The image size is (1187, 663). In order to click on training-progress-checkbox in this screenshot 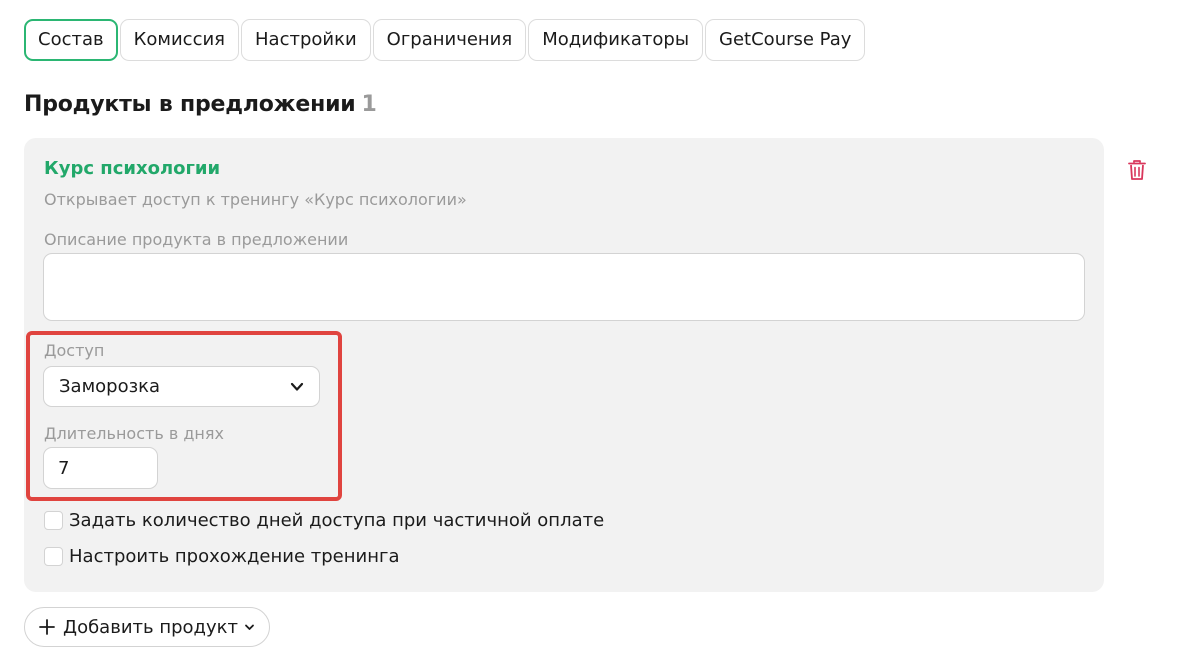, I will do `click(53, 556)`.